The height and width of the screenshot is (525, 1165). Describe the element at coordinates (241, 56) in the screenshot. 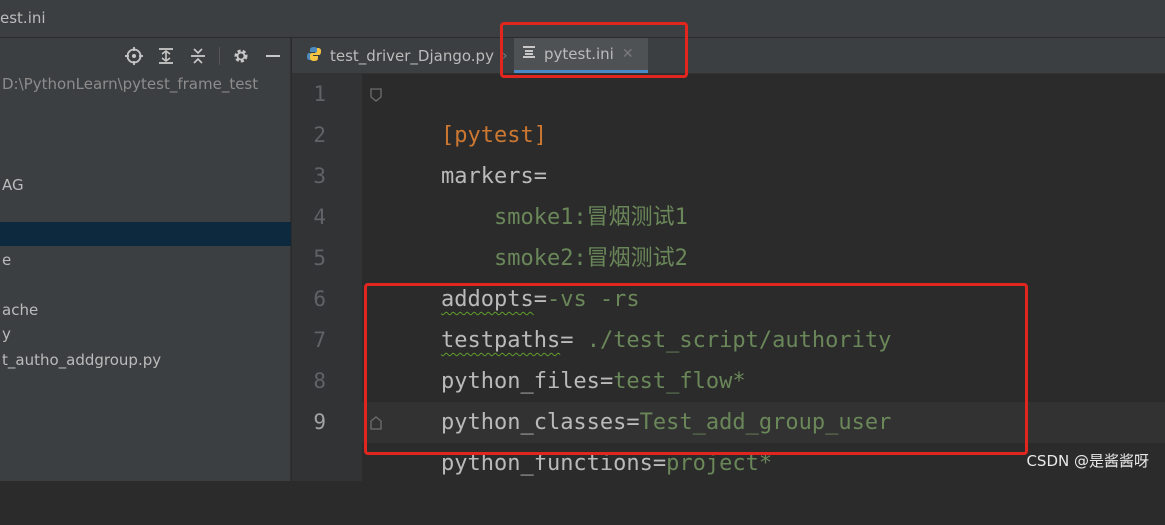

I see `gear-icon` at that location.